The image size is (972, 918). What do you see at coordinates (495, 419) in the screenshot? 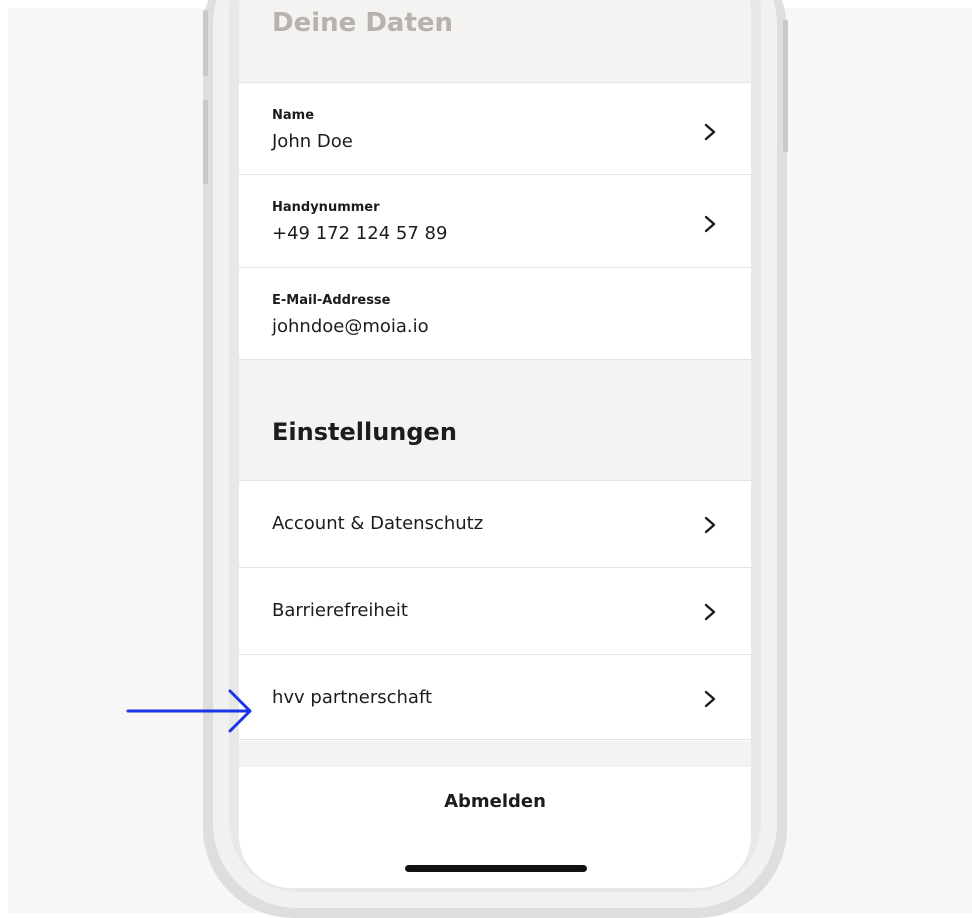
I see `settings-header: Einstellungen` at bounding box center [495, 419].